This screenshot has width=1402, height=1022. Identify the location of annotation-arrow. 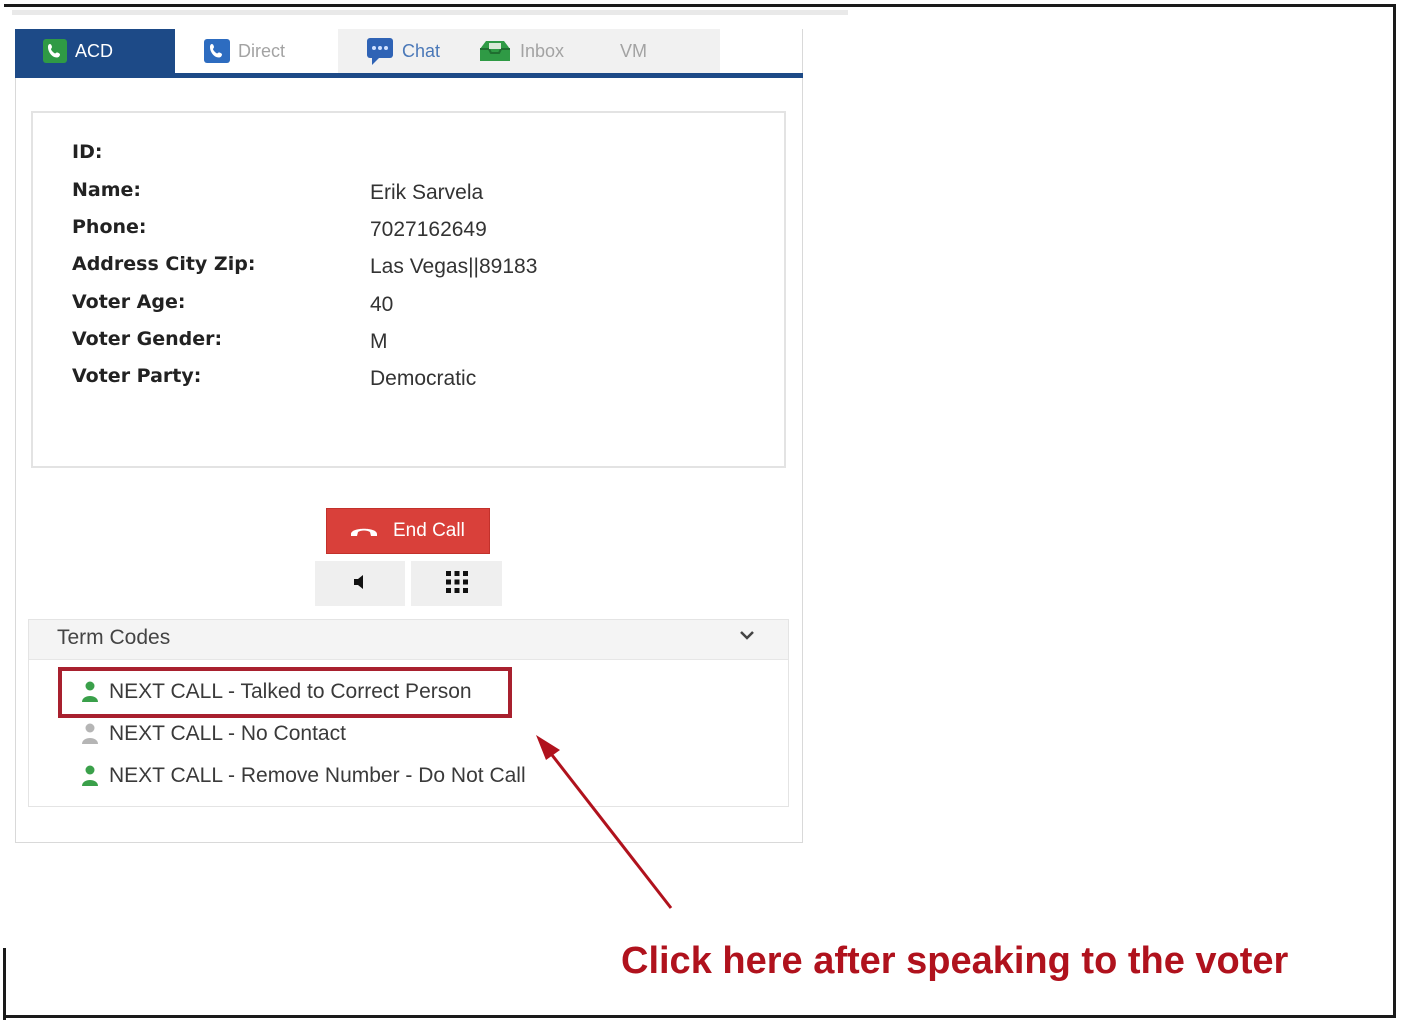
(604, 822).